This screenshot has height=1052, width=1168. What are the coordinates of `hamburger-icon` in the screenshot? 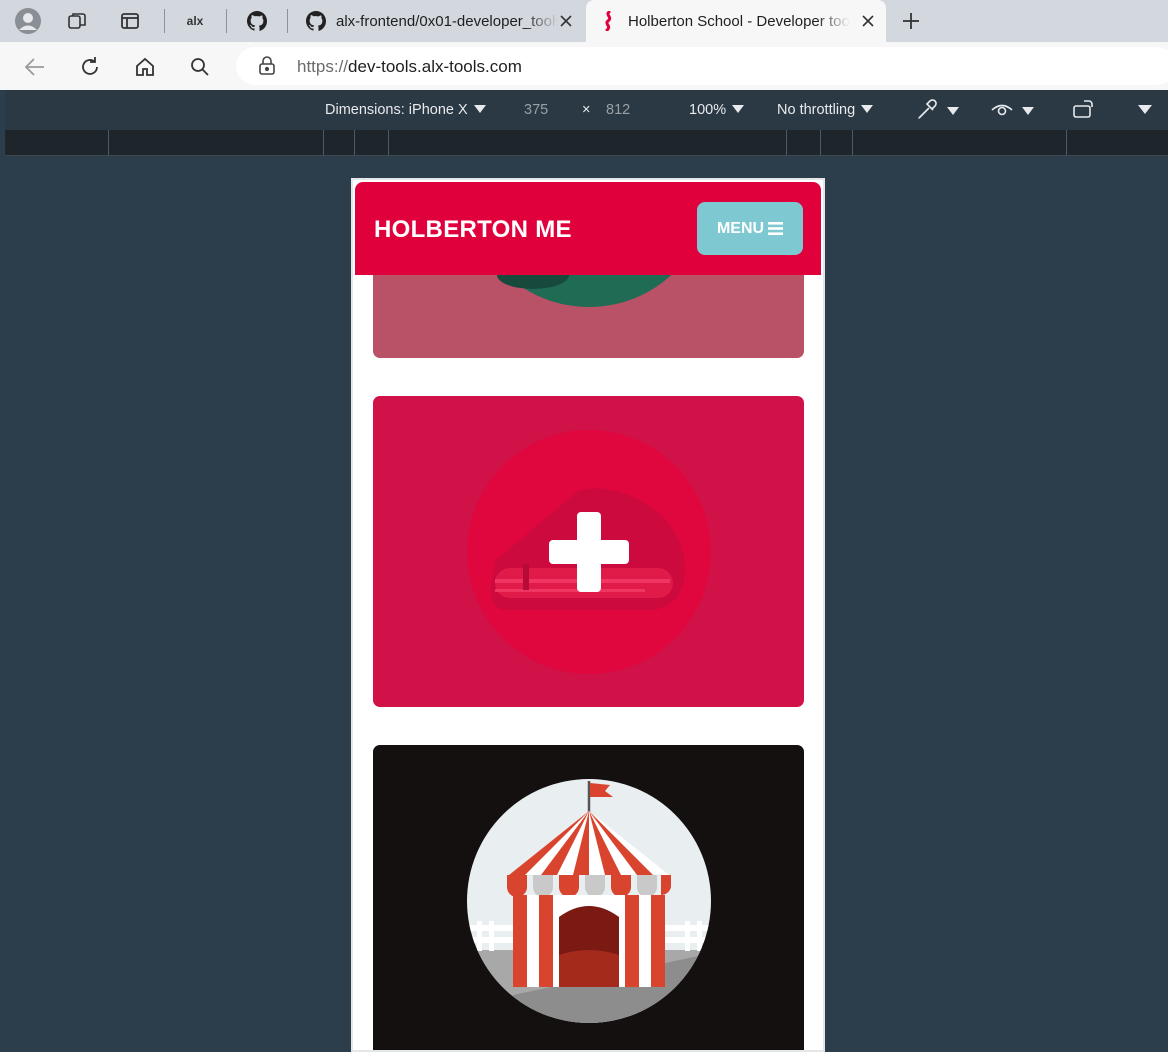 It's located at (776, 228).